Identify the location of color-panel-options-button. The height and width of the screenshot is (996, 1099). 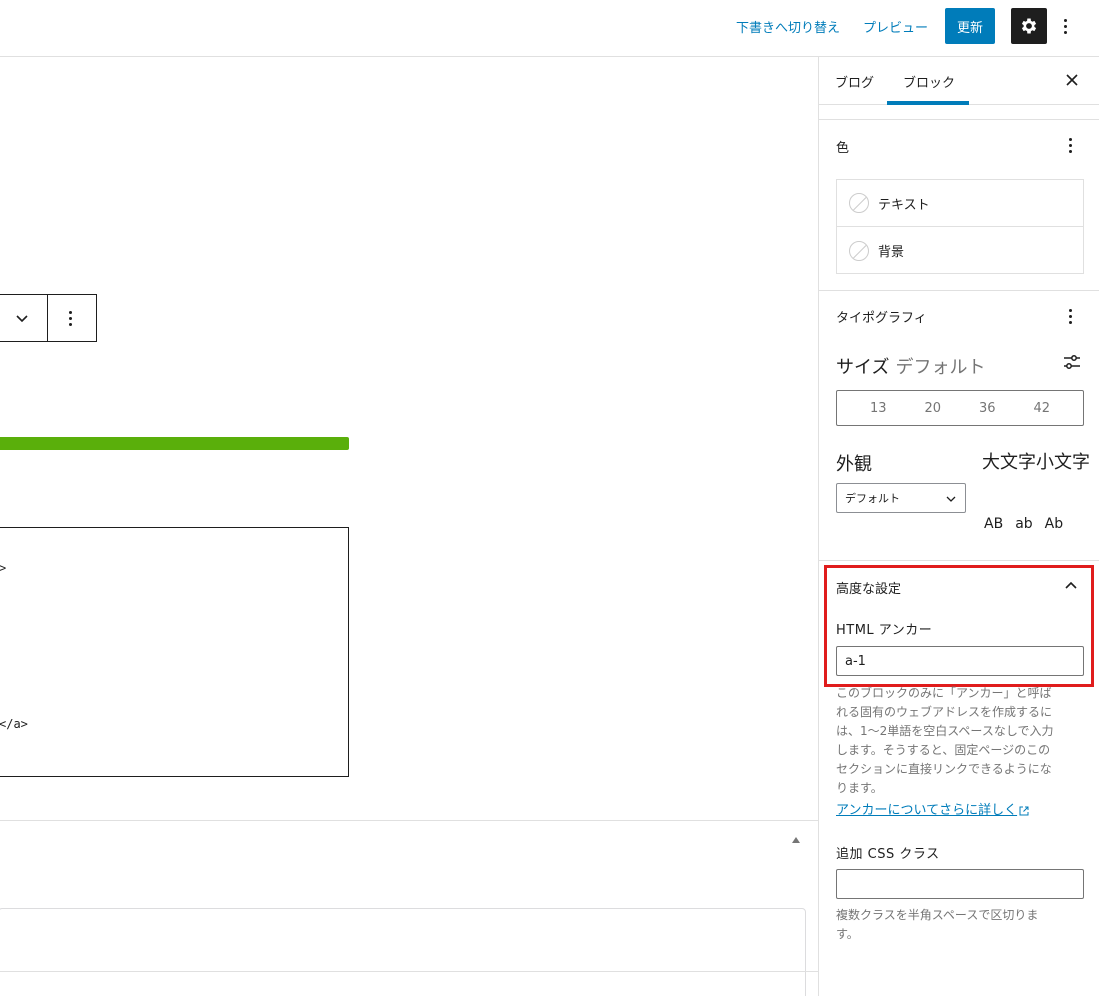
(1070, 145).